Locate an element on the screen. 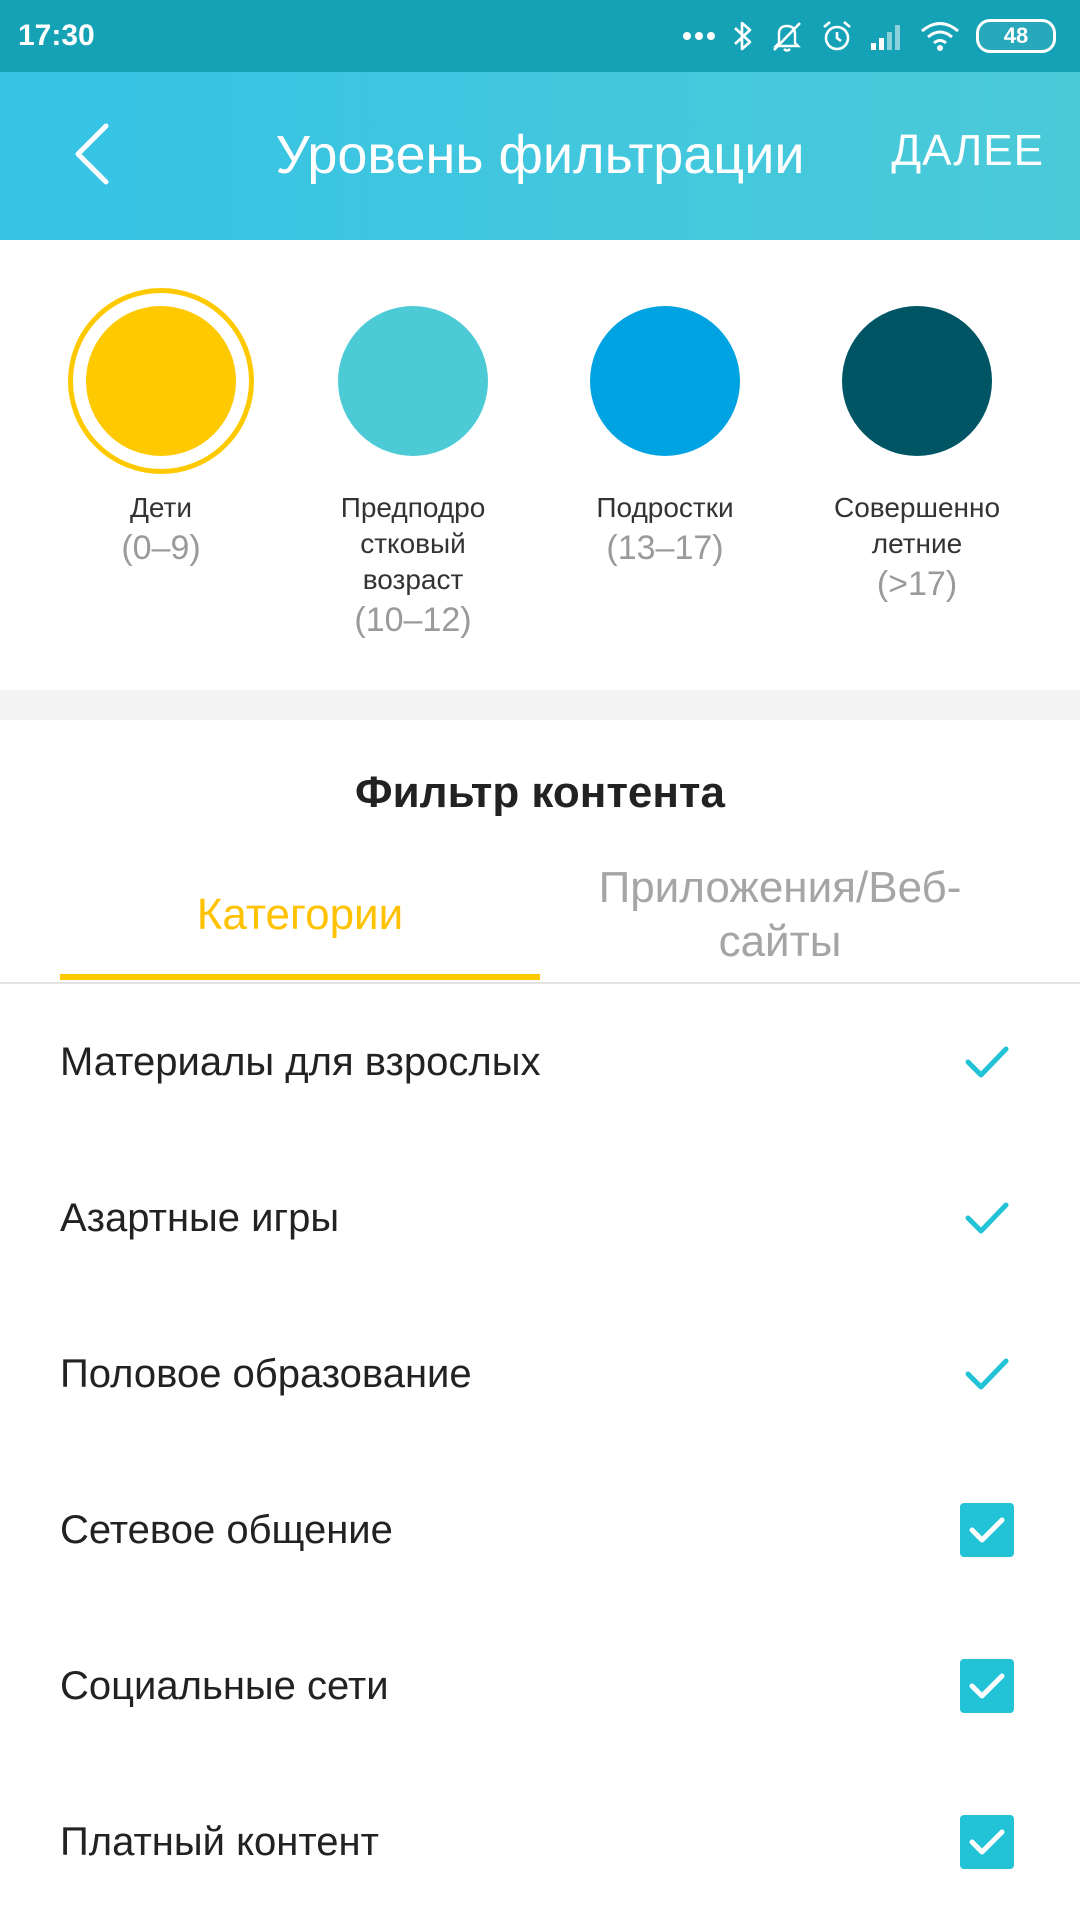 The image size is (1080, 1920). chevron-left-icon is located at coordinates (92, 156).